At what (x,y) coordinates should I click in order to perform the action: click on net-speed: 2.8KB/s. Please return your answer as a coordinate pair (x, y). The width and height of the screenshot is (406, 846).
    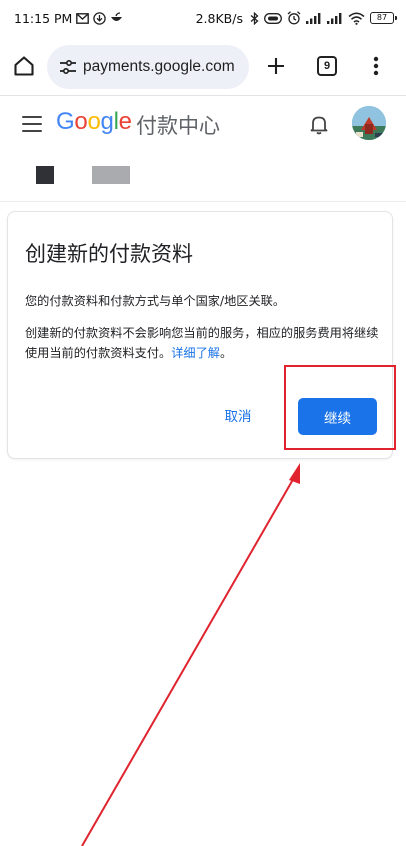
    Looking at the image, I should click on (219, 18).